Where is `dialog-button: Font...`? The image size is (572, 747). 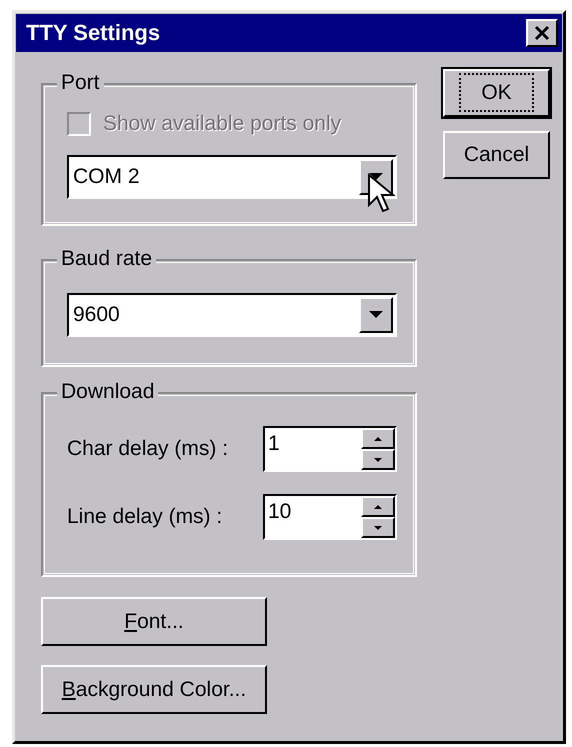
dialog-button: Font... is located at coordinates (154, 621).